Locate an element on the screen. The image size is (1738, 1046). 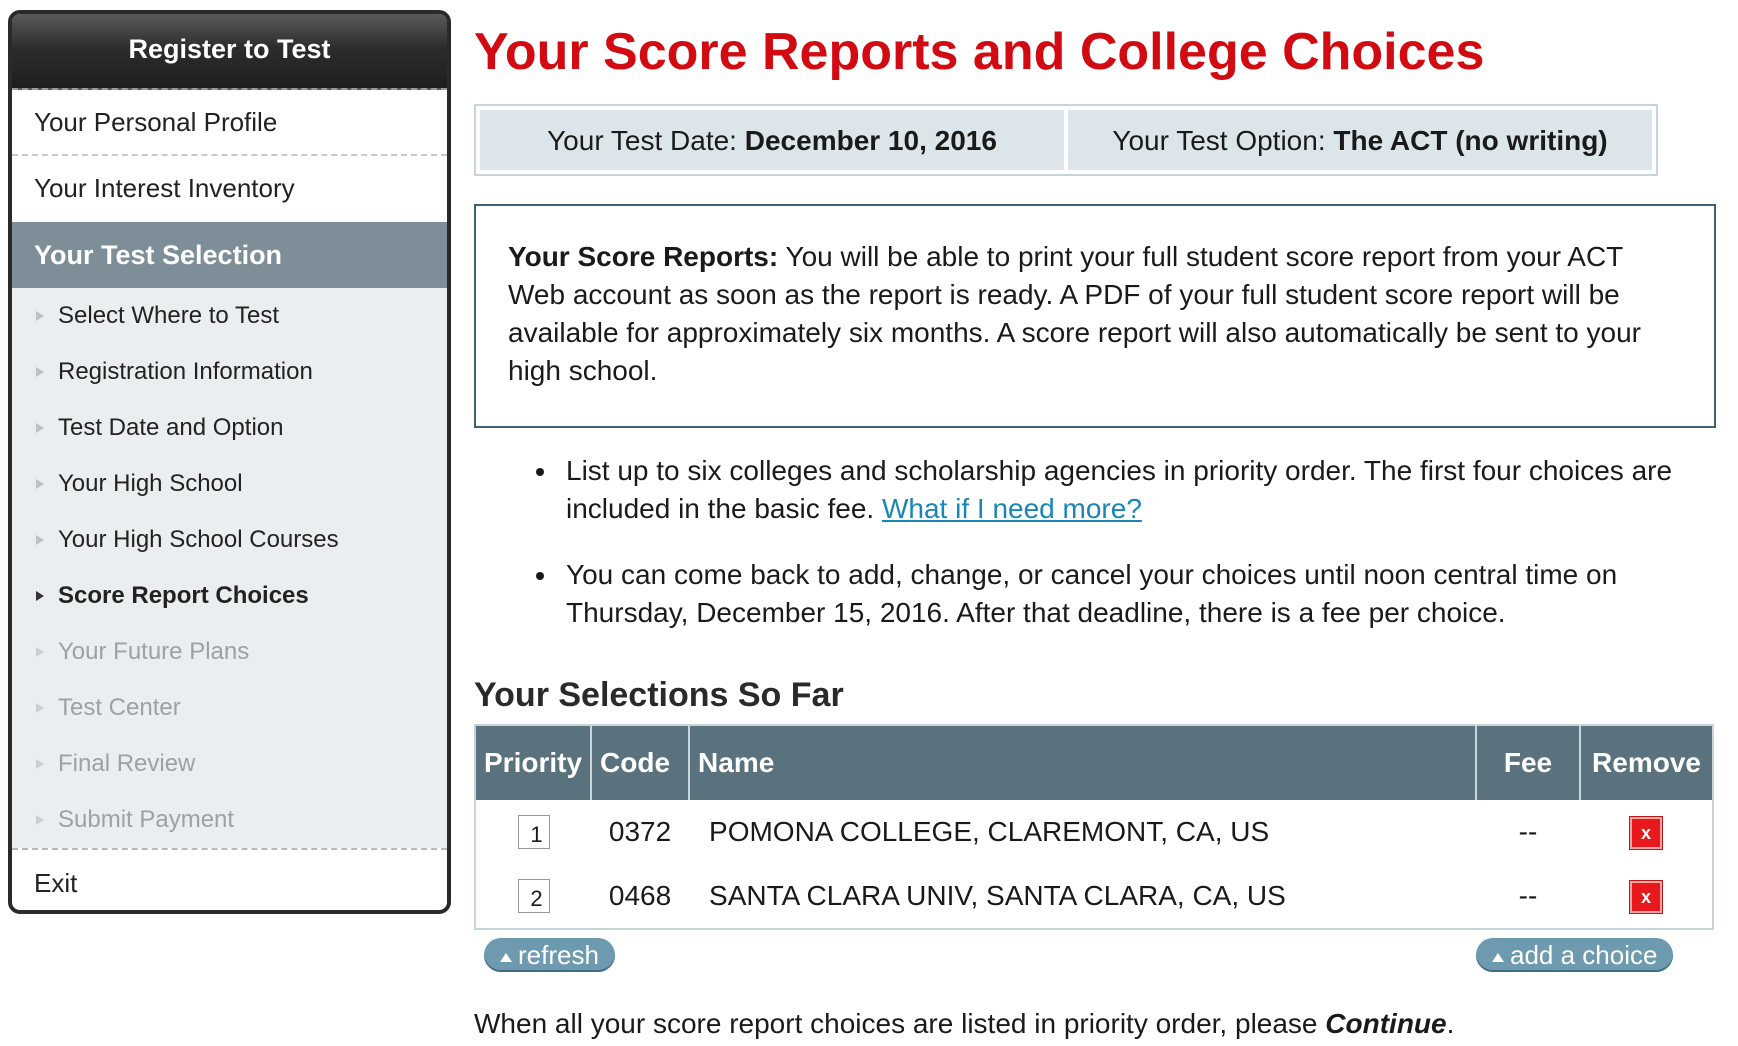
sidebar-item-personal-profile: Your Personal Profile is located at coordinates (229, 123).